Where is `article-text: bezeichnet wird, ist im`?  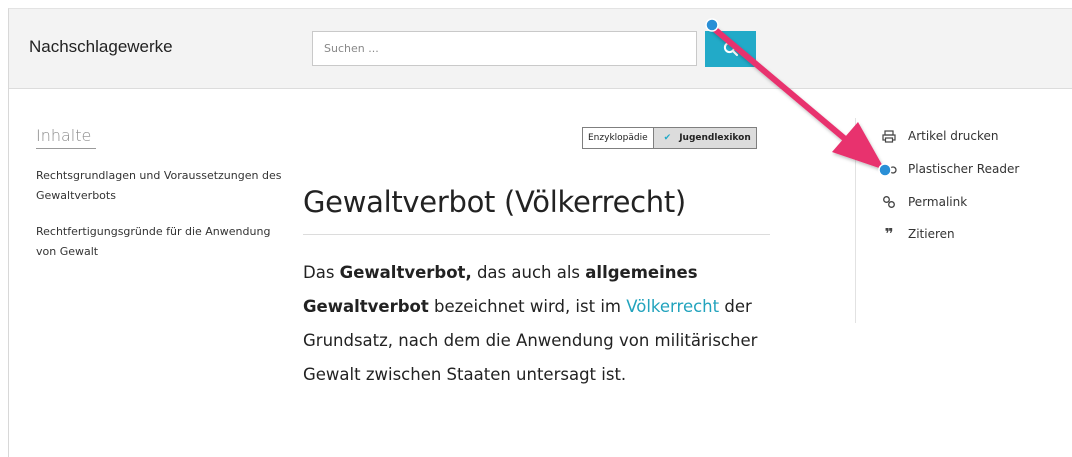
article-text: bezeichnet wird, ist im is located at coordinates (527, 306).